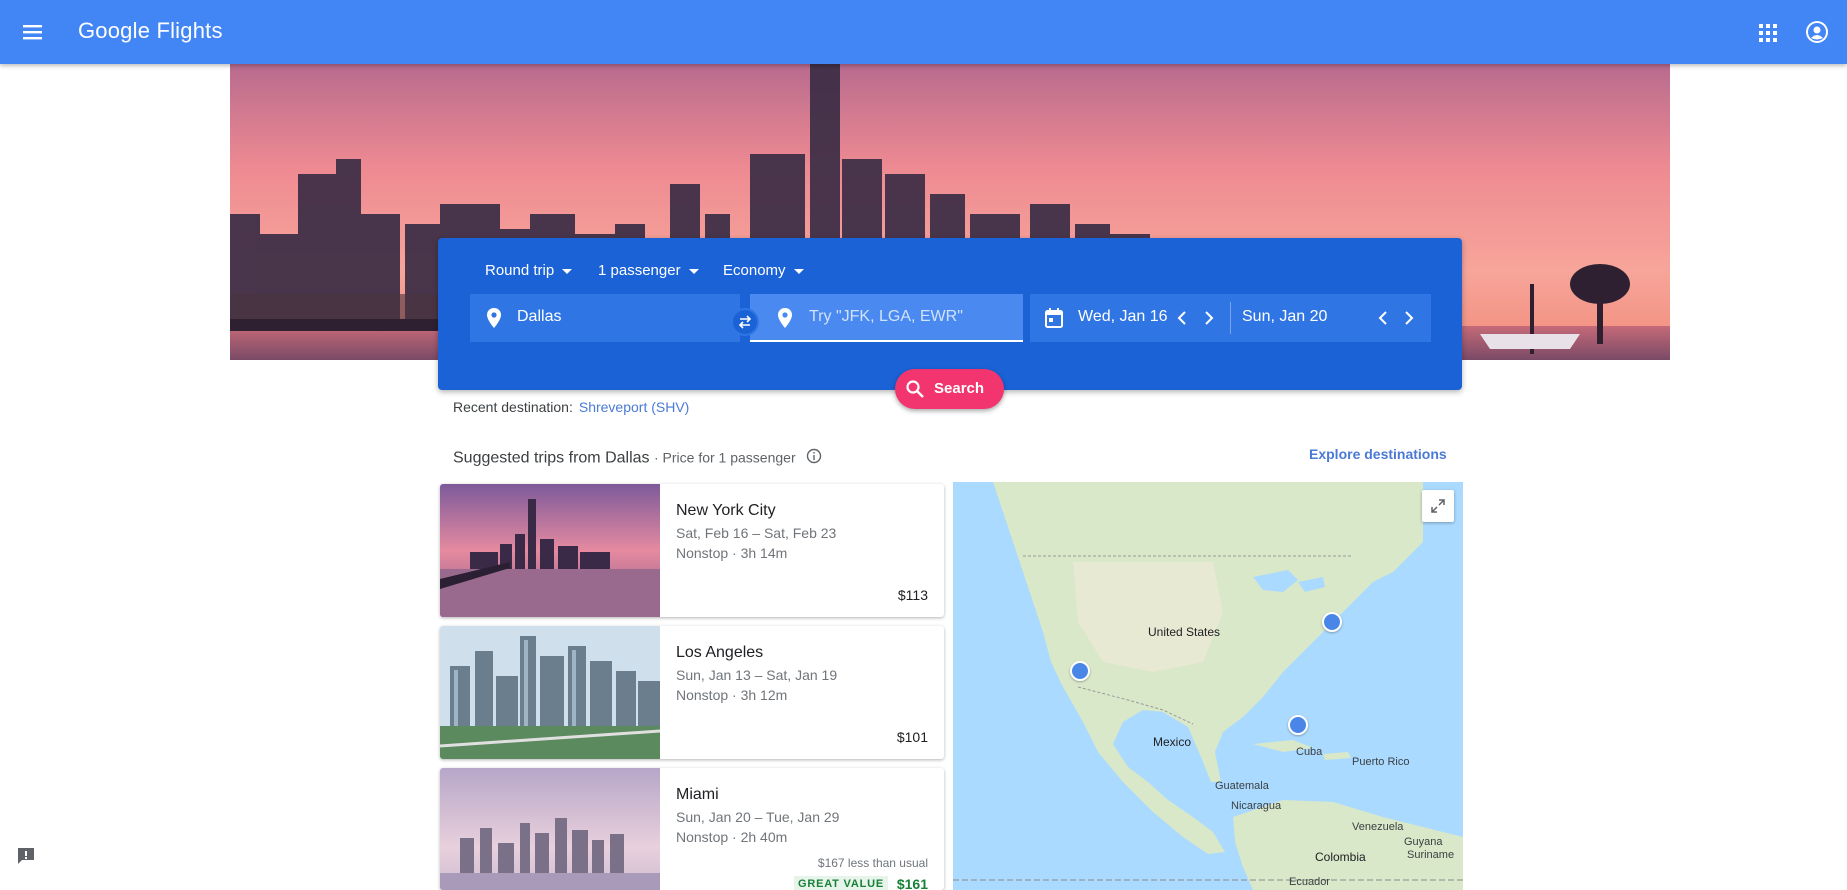  What do you see at coordinates (520, 270) in the screenshot?
I see `trip-type-label: Round trip` at bounding box center [520, 270].